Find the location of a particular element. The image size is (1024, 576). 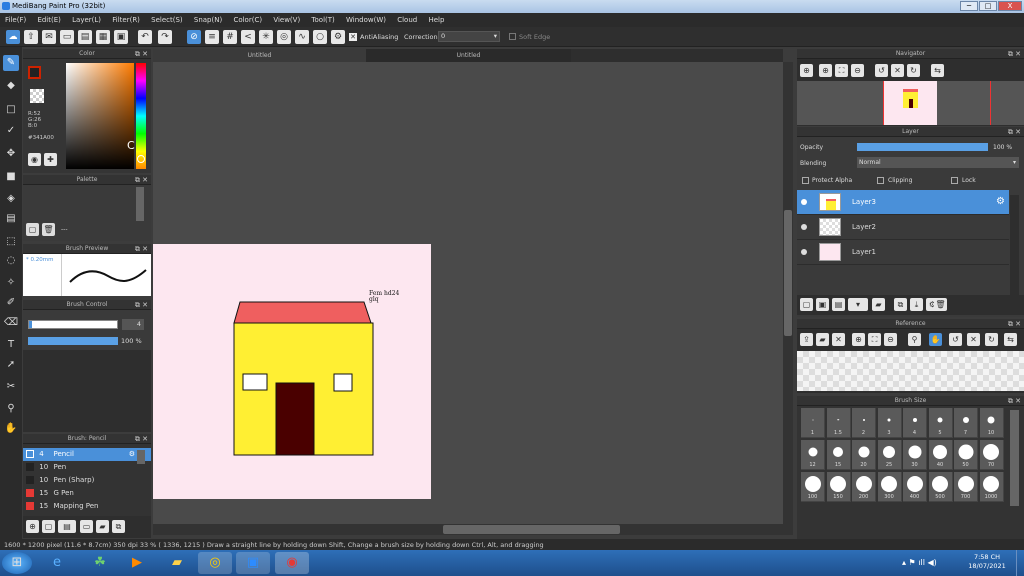

menu-cloud: Cloud is located at coordinates (406, 18).